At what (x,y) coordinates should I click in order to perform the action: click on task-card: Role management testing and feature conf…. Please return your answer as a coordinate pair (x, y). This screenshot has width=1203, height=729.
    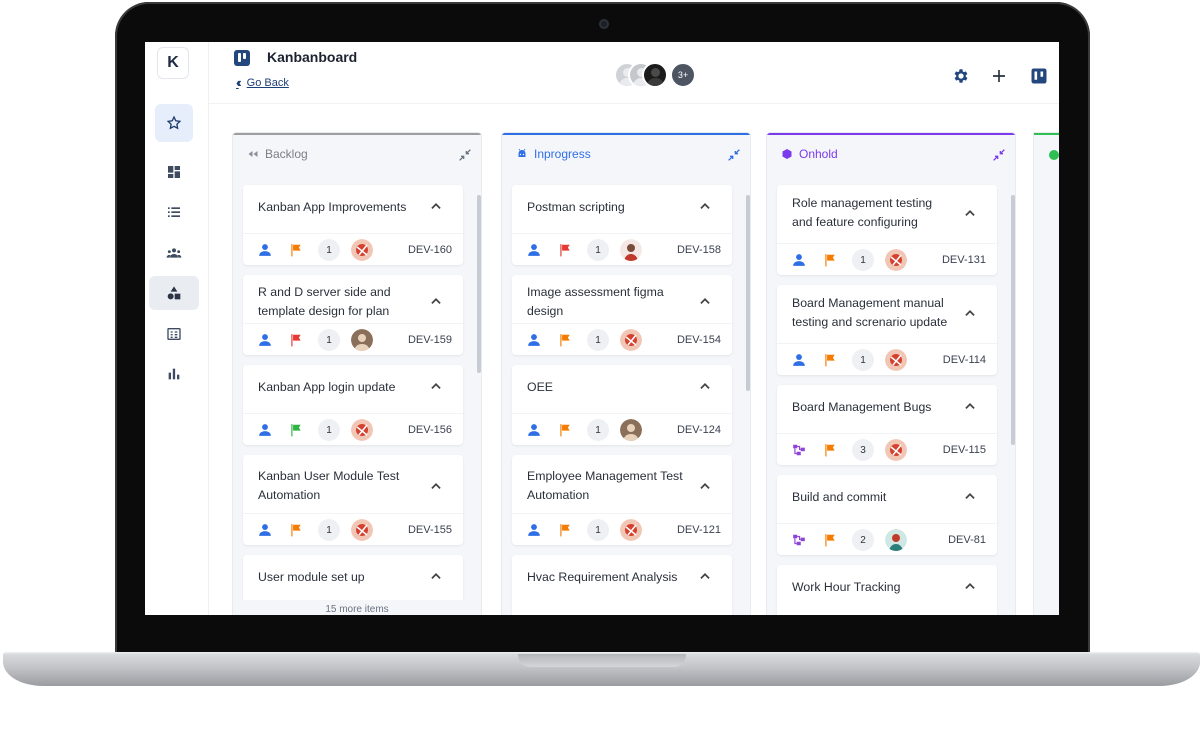
    Looking at the image, I should click on (887, 230).